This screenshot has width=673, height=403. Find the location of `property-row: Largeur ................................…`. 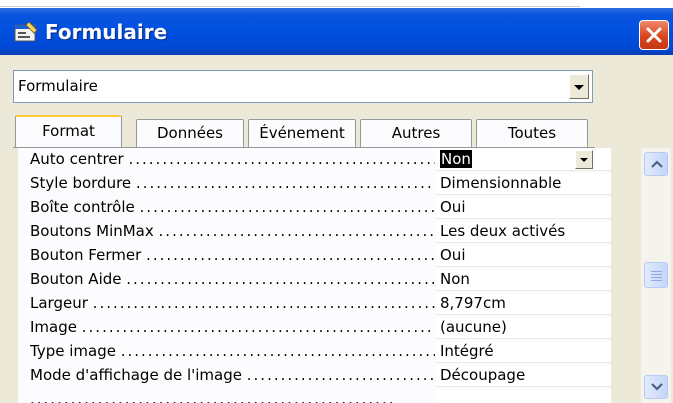

property-row: Largeur ................................… is located at coordinates (314, 304).